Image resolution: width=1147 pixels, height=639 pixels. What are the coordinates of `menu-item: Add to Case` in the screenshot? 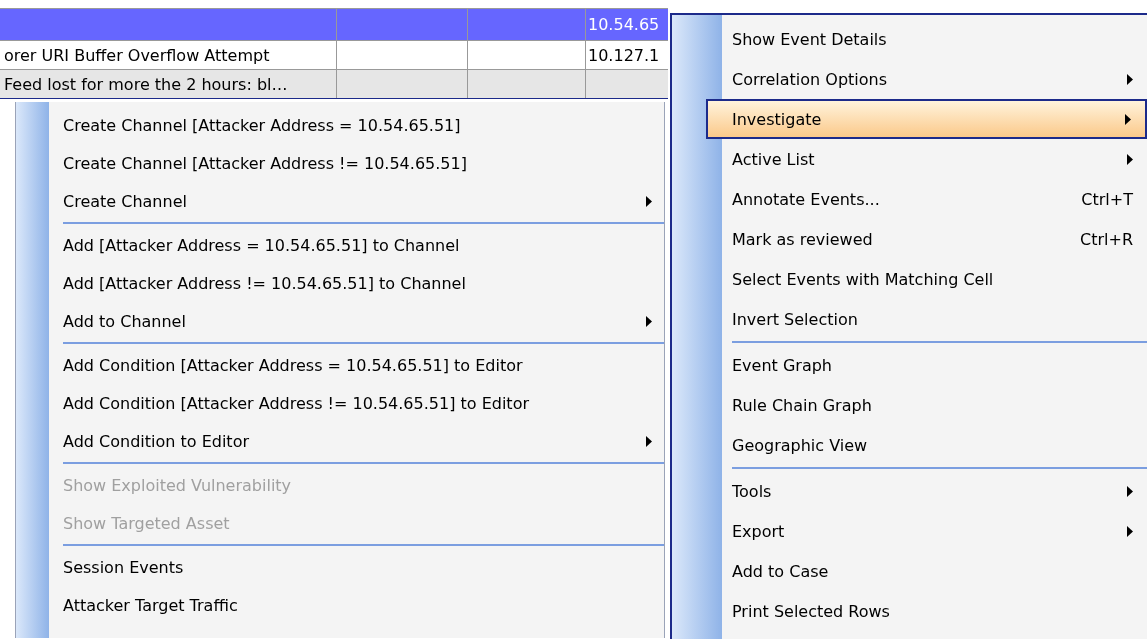 It's located at (934, 571).